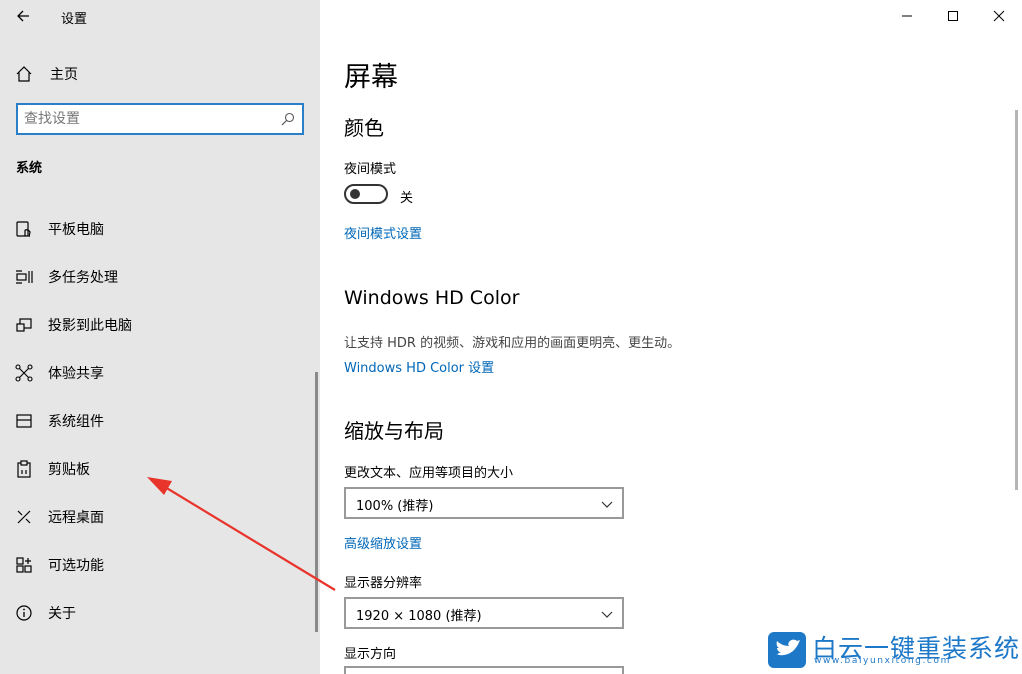 The height and width of the screenshot is (674, 1022). What do you see at coordinates (24, 74) in the screenshot?
I see `home-icon` at bounding box center [24, 74].